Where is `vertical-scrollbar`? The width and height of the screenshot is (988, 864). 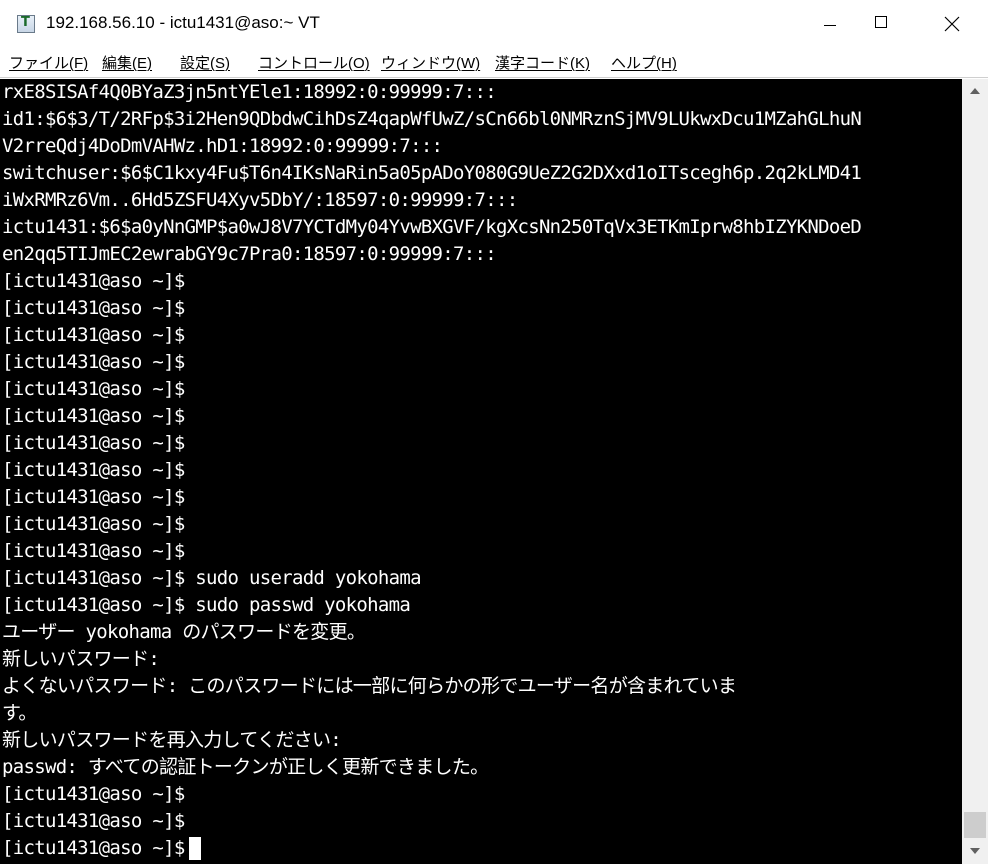
vertical-scrollbar is located at coordinates (975, 471).